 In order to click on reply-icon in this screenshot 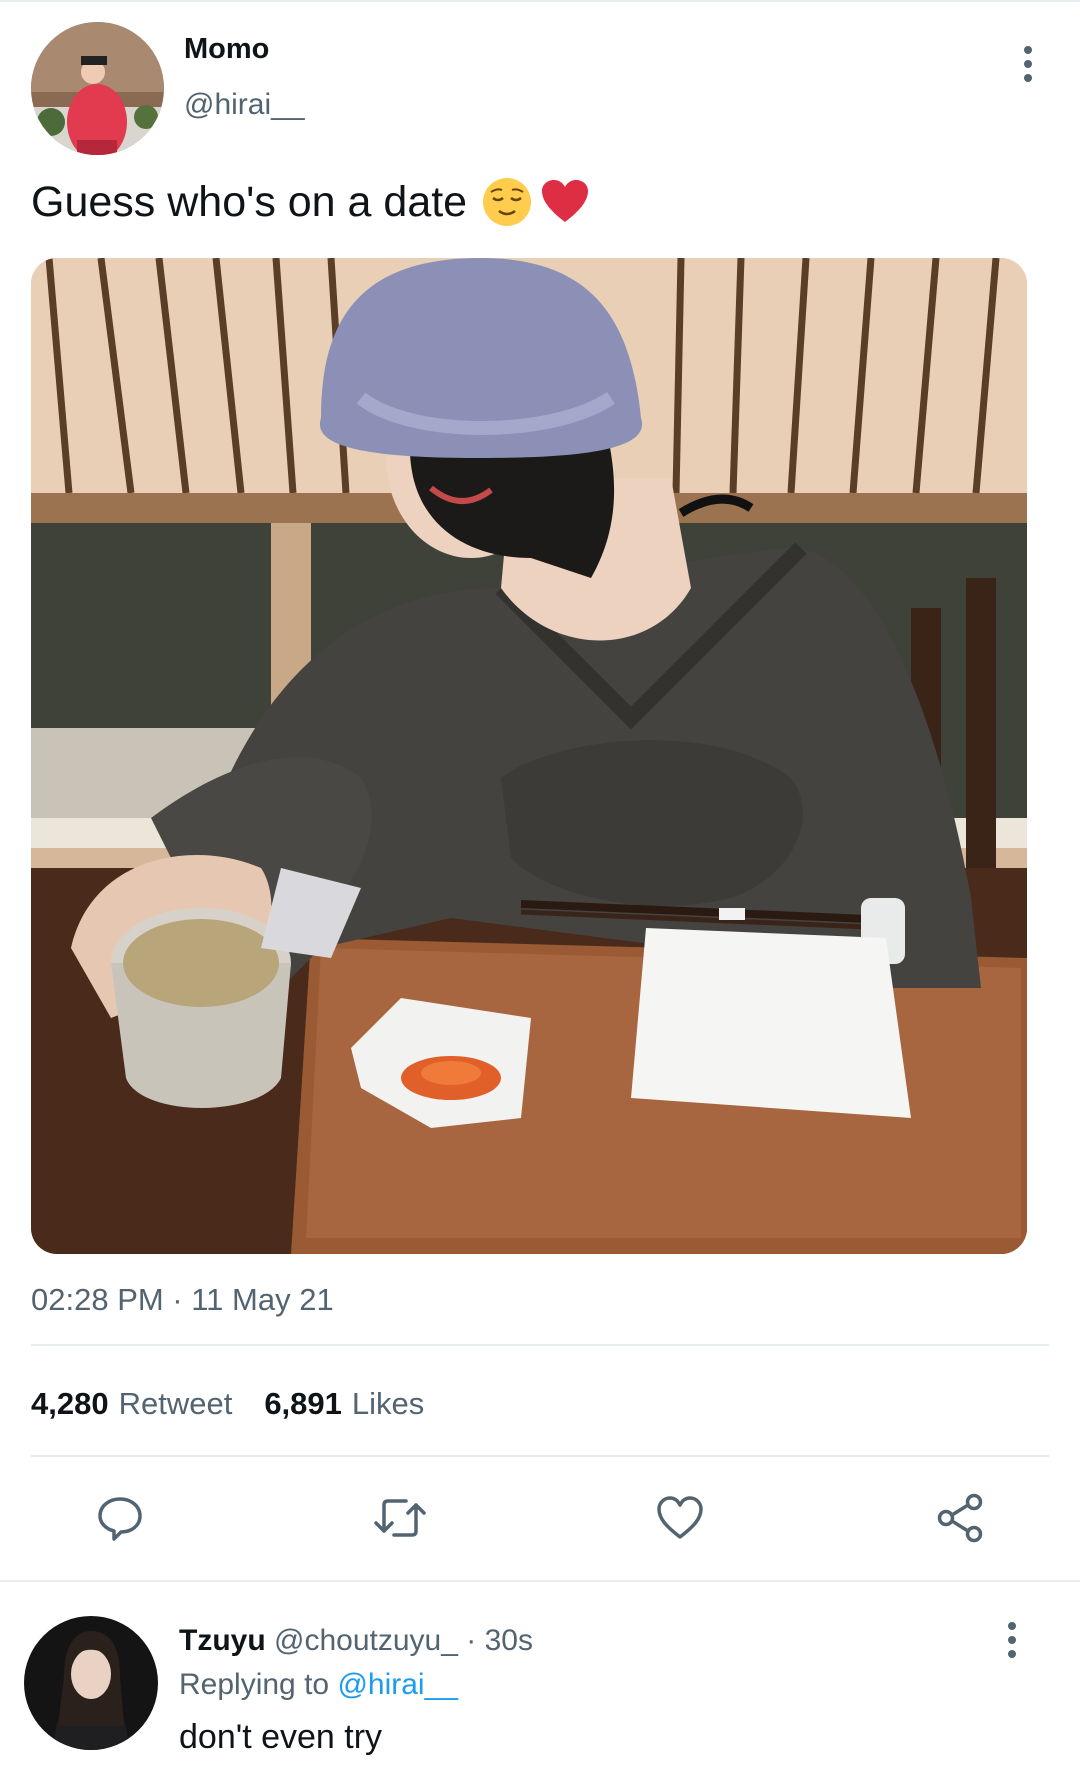, I will do `click(120, 1519)`.